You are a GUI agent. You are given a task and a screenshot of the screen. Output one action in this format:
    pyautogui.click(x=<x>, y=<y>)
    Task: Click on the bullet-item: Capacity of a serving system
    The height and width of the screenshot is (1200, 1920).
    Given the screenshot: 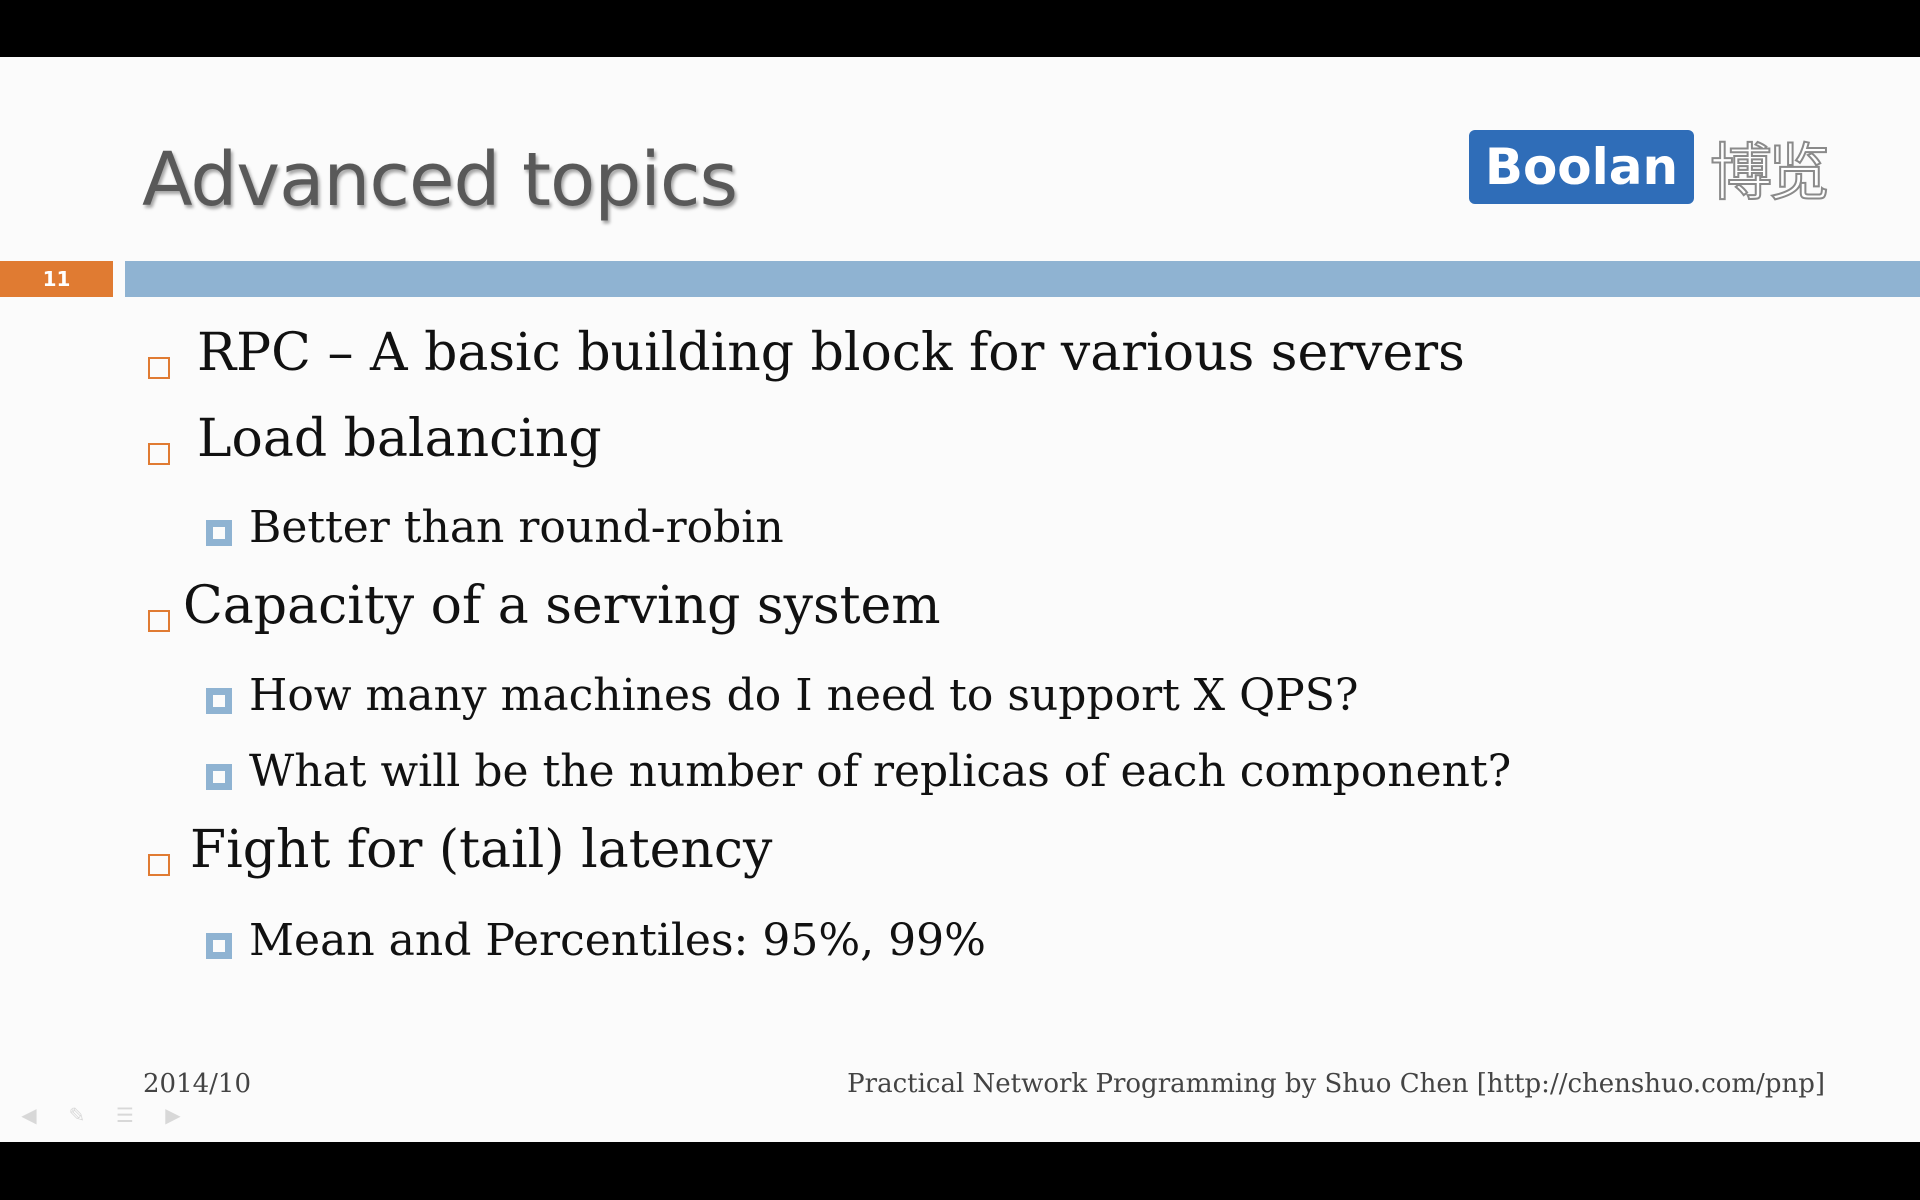 What is the action you would take?
    pyautogui.click(x=562, y=606)
    